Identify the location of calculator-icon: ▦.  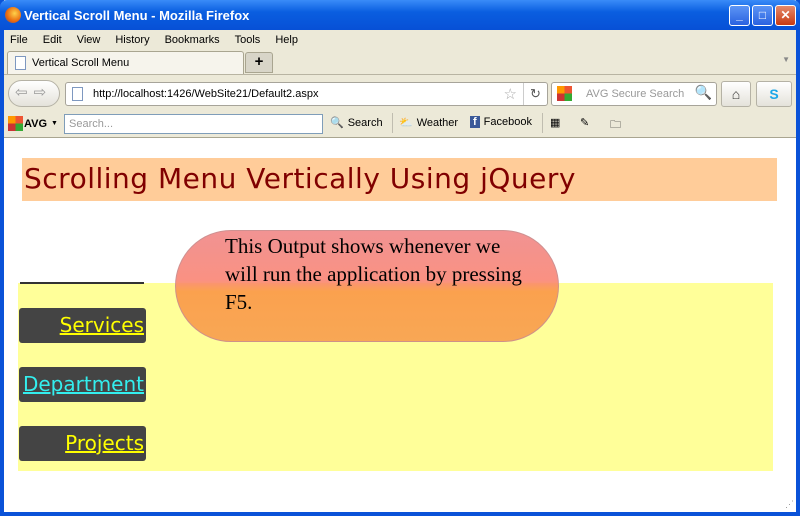
(555, 122).